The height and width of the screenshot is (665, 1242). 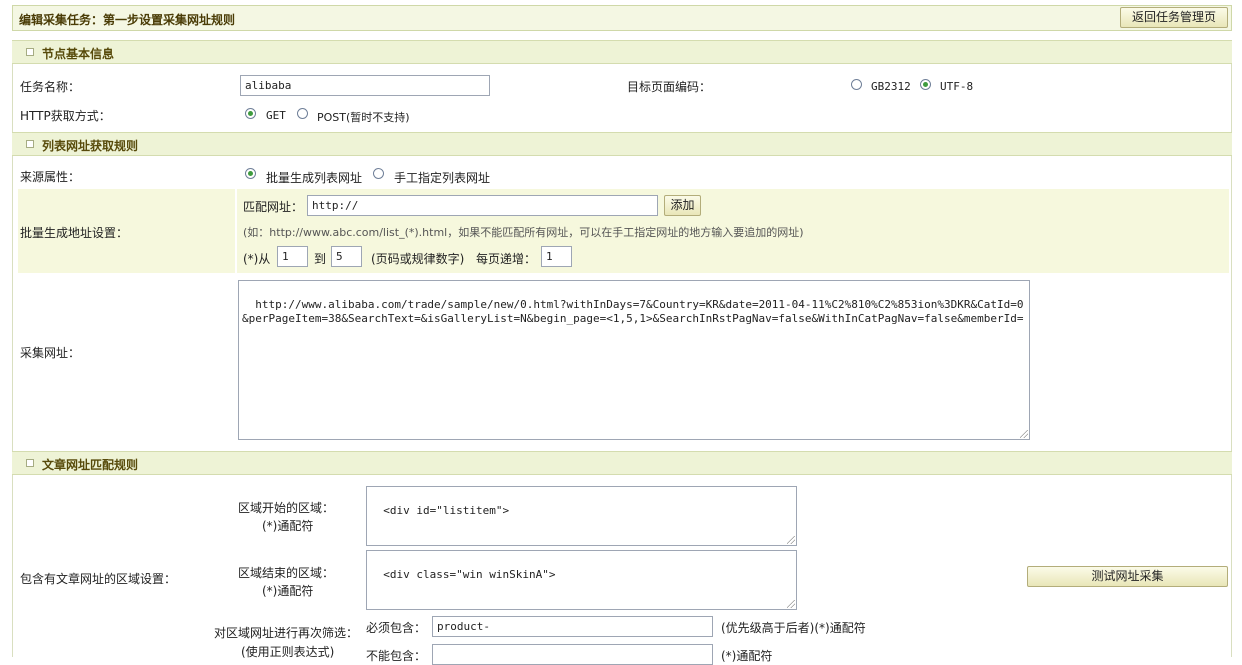 What do you see at coordinates (581, 580) in the screenshot?
I see `area-end-textarea: <div class="win winSkinA">` at bounding box center [581, 580].